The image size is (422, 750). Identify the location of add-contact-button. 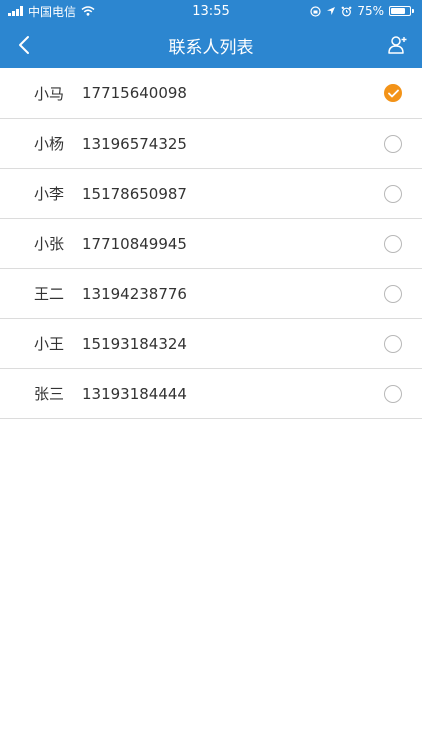
(398, 45).